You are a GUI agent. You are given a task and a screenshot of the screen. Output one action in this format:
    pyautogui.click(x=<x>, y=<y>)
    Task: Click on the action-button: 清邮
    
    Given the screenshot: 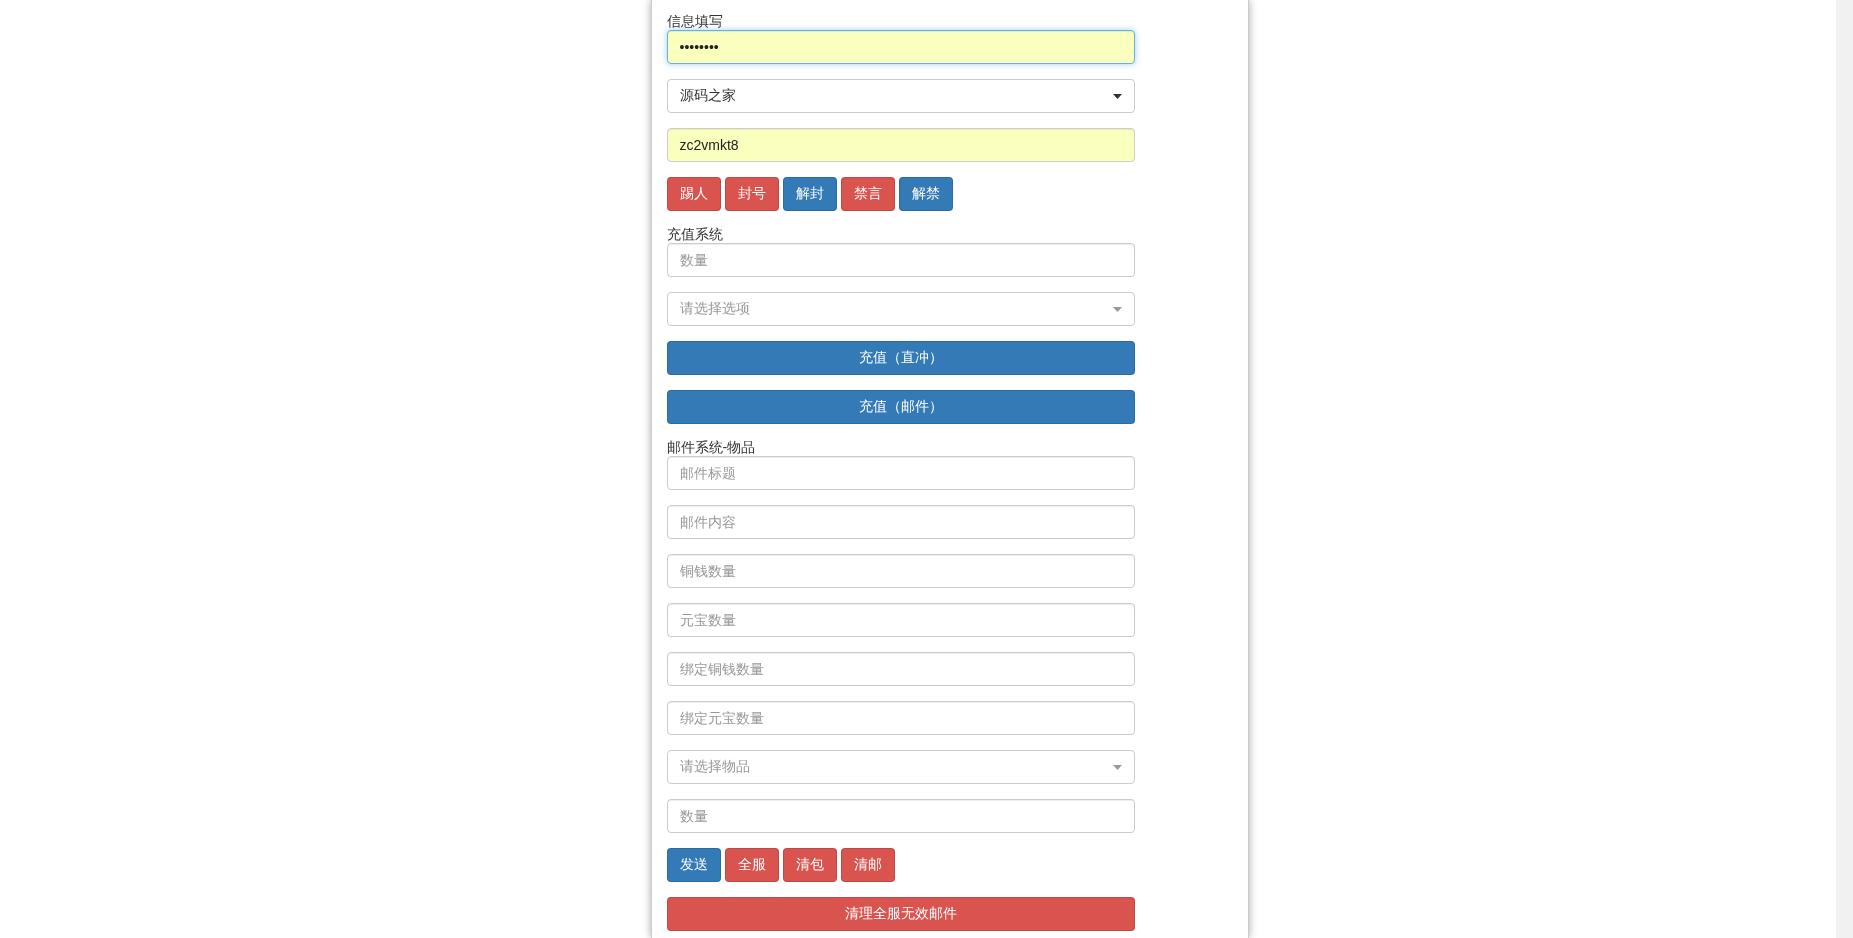 What is the action you would take?
    pyautogui.click(x=867, y=865)
    